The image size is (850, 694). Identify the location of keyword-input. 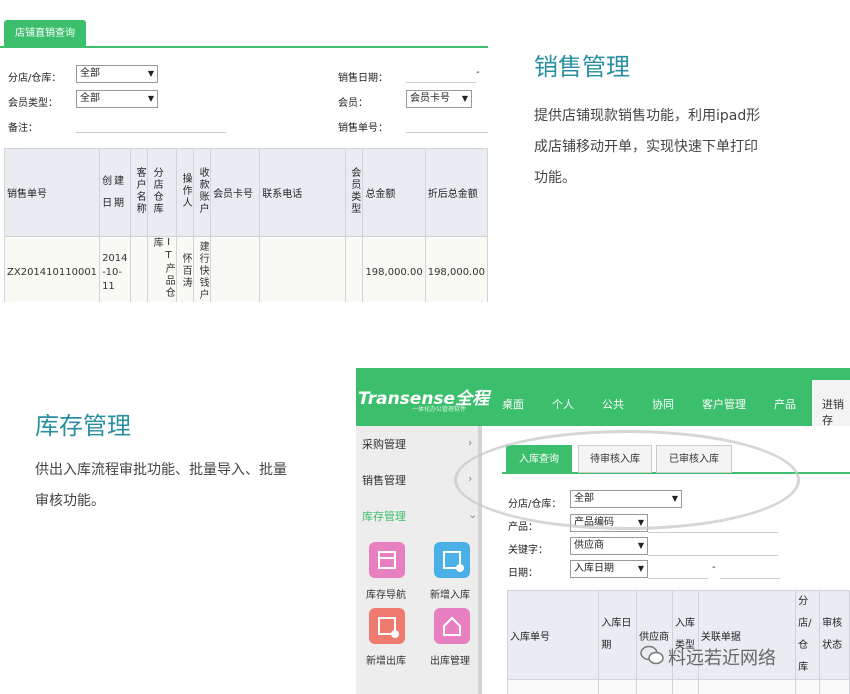
(713, 555).